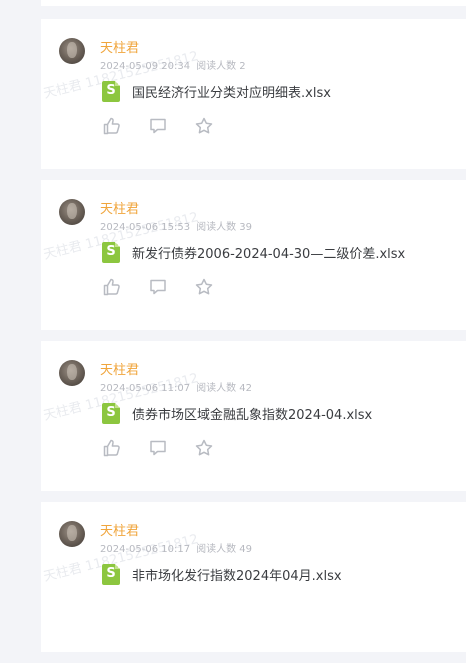 The width and height of the screenshot is (466, 663). I want to click on file-attachment: S 债券市场区域金融乱象指数2024-04.xlsx, so click(237, 413).